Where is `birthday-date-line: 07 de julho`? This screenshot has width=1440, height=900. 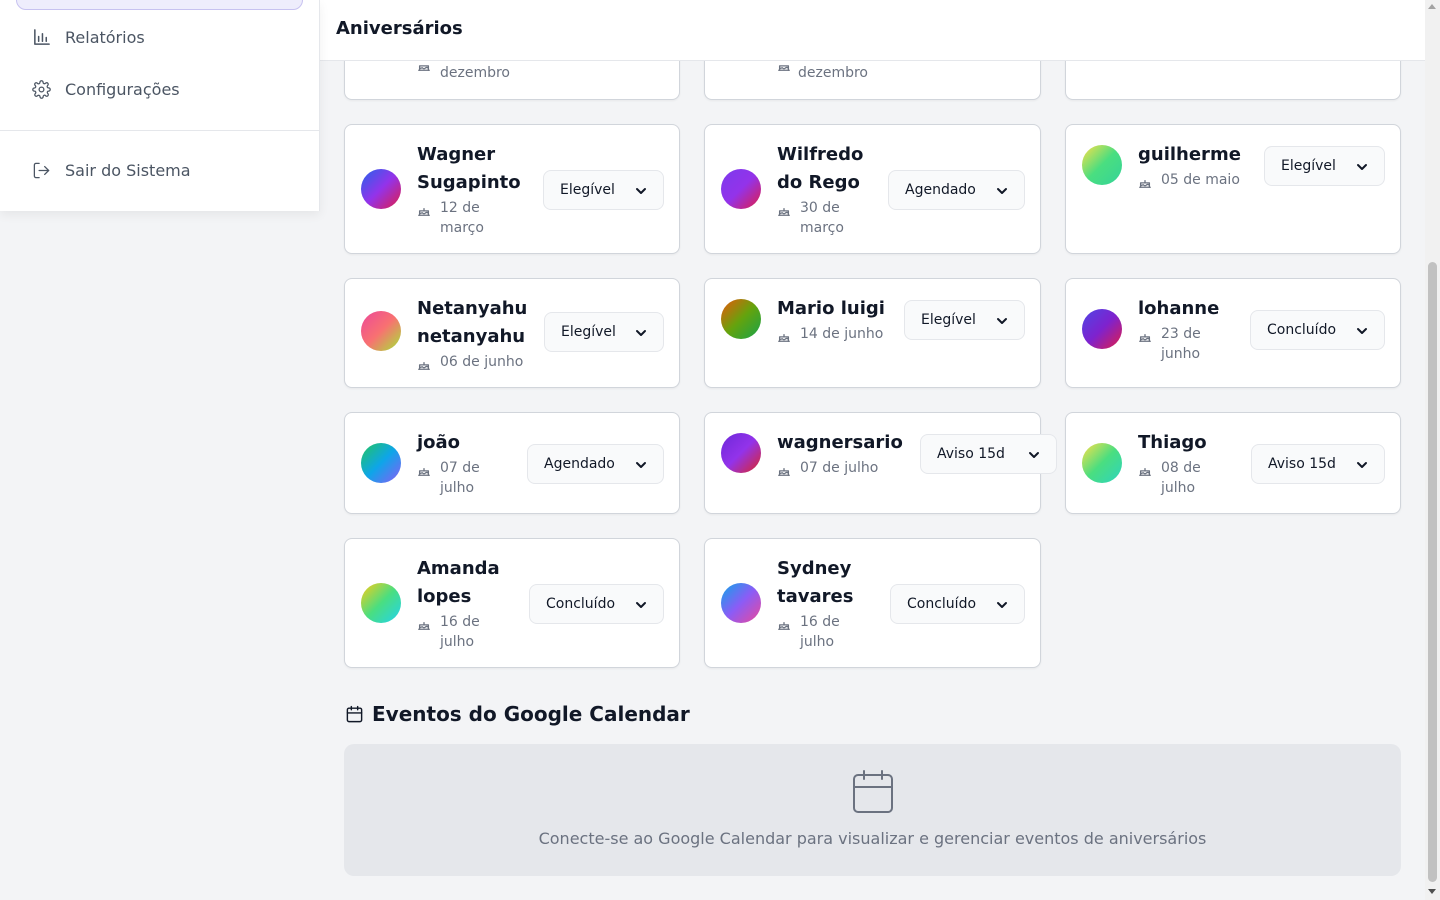 birthday-date-line: 07 de julho is located at coordinates (839, 468).